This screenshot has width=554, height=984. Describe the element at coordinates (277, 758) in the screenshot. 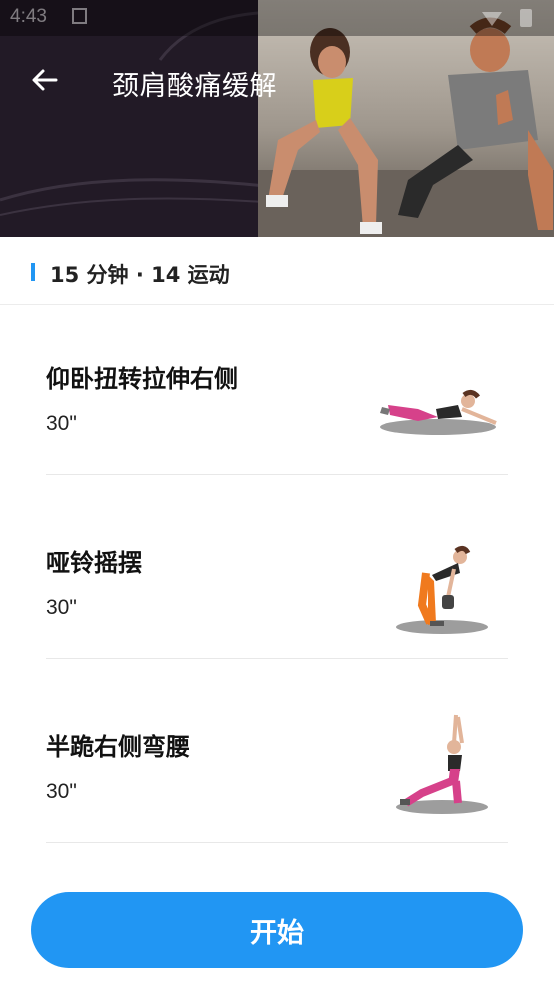

I see `exercise-item: 半跪右侧弯腰 30"` at that location.